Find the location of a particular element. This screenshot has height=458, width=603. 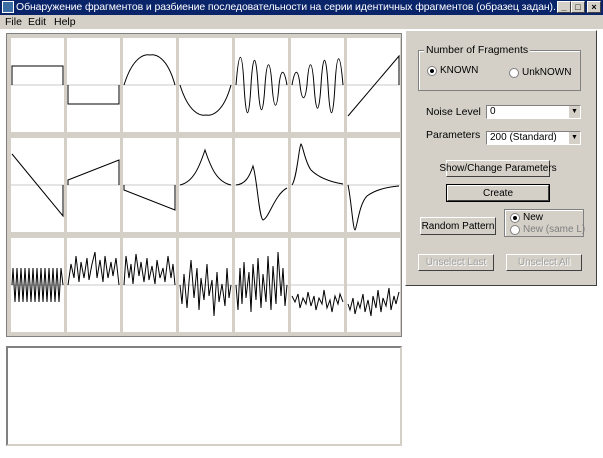

pattern-square-osc is located at coordinates (37, 285).